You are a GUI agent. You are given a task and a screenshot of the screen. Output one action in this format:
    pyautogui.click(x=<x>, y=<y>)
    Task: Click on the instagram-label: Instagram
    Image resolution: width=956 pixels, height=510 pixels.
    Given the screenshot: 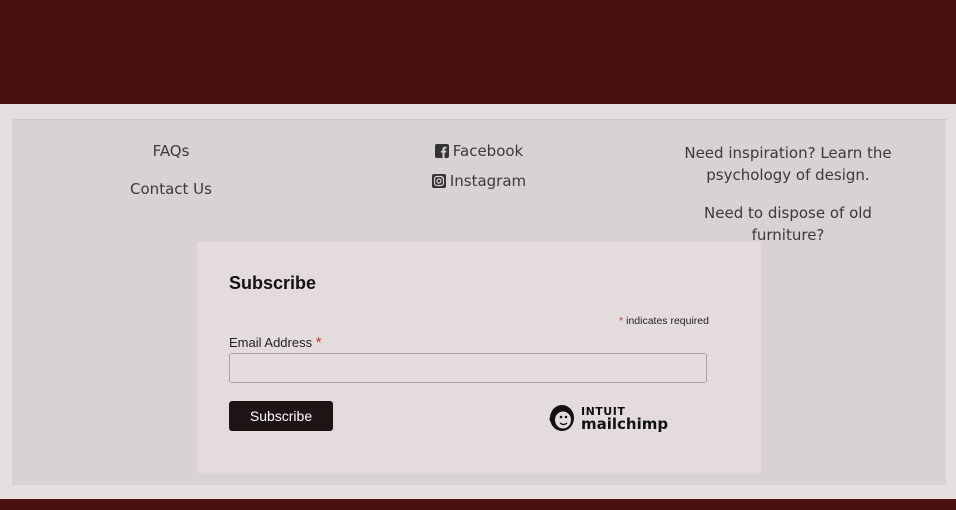 What is the action you would take?
    pyautogui.click(x=488, y=181)
    